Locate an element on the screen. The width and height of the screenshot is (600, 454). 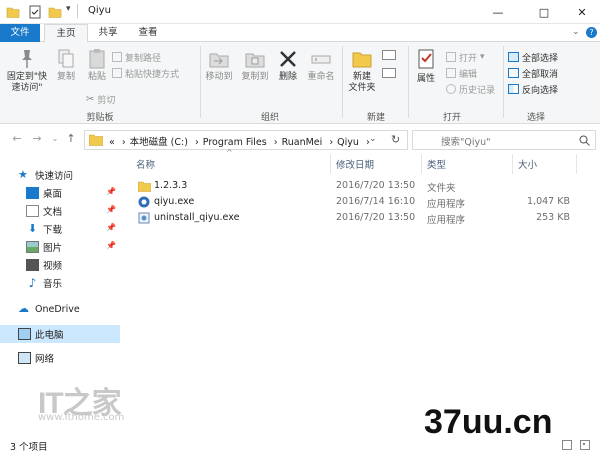
invert-selection-button: 反向选择 is located at coordinates (533, 89).